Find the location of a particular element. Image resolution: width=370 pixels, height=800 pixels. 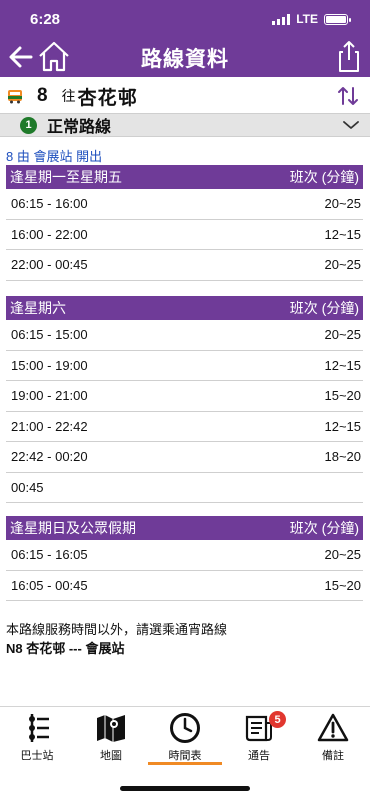

note-line: 本路線服務時間以外，請選乘通宵路線 is located at coordinates (117, 629).